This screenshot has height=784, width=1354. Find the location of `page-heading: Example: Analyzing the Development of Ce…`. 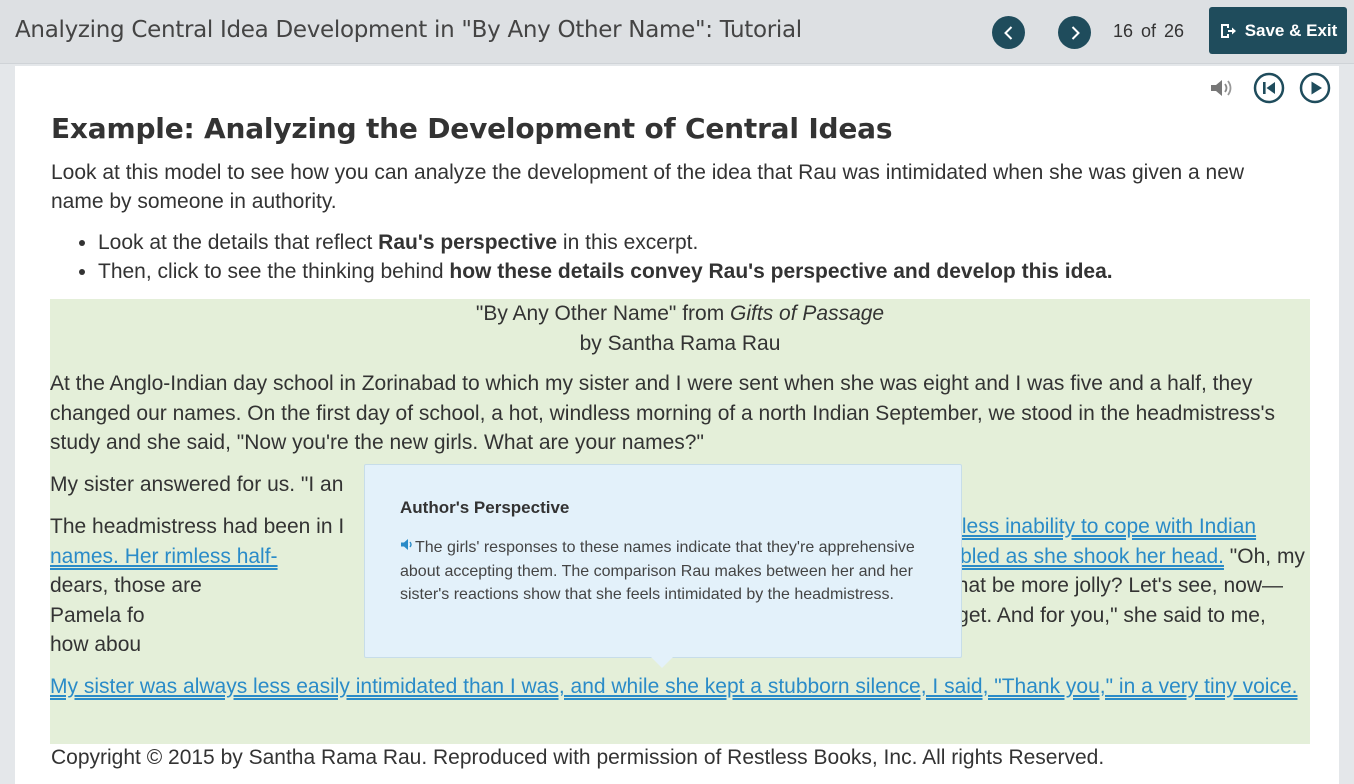

page-heading: Example: Analyzing the Development of Ce… is located at coordinates (472, 128).